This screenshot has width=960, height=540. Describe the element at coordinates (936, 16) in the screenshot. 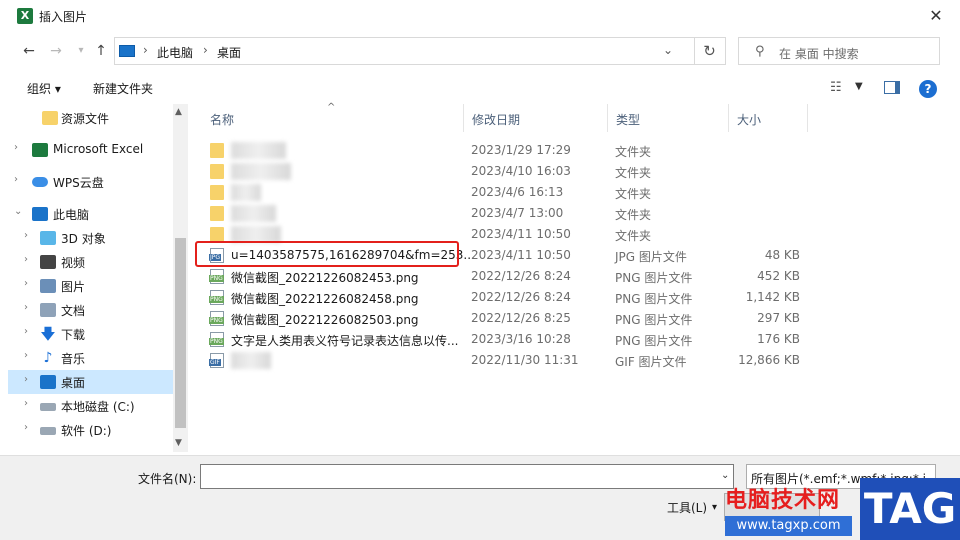

I see `close-button: ✕` at that location.